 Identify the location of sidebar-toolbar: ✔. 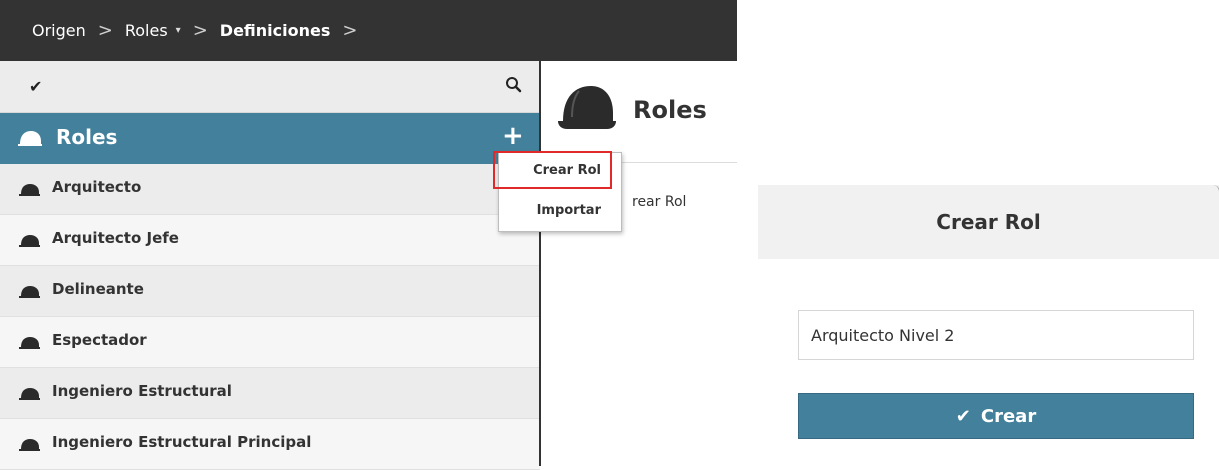
(270, 87).